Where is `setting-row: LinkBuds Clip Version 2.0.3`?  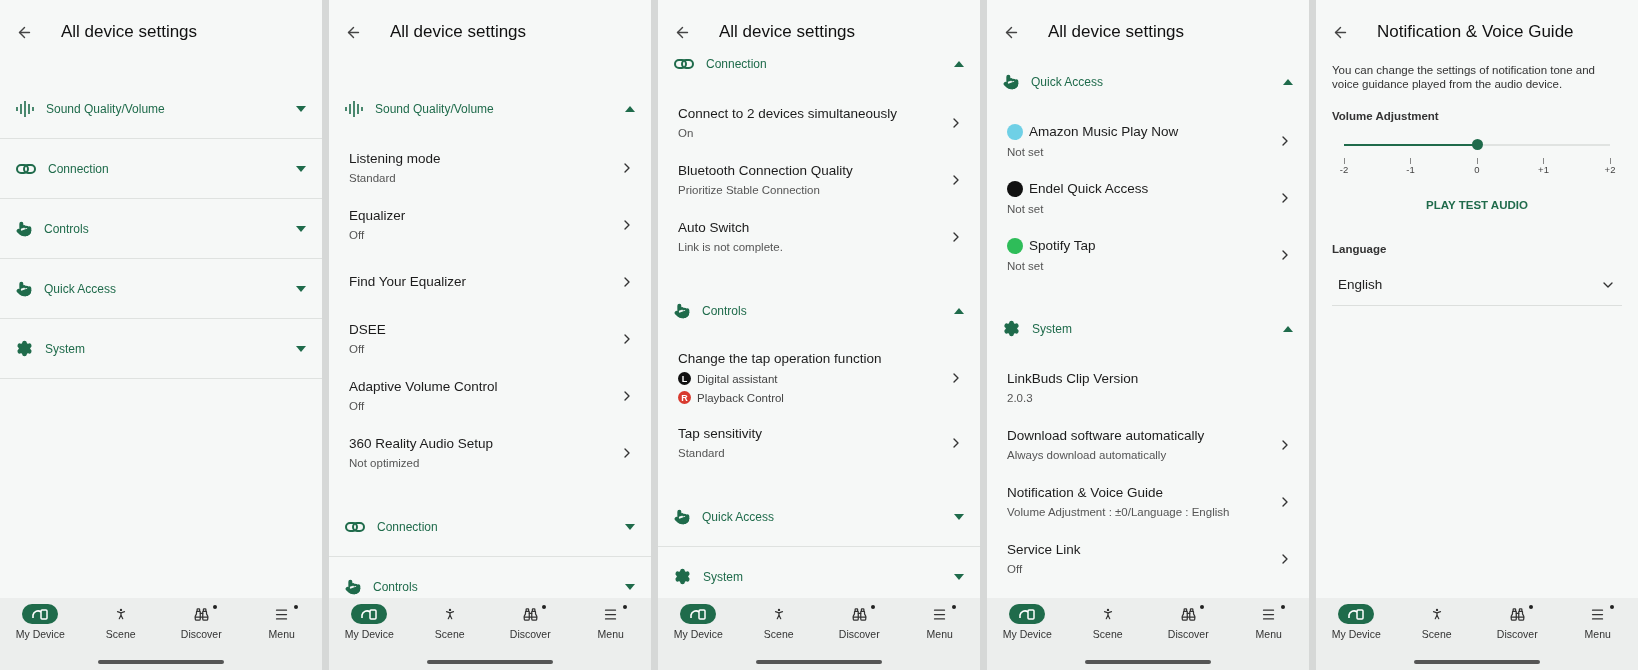
setting-row: LinkBuds Clip Version 2.0.3 is located at coordinates (1148, 387).